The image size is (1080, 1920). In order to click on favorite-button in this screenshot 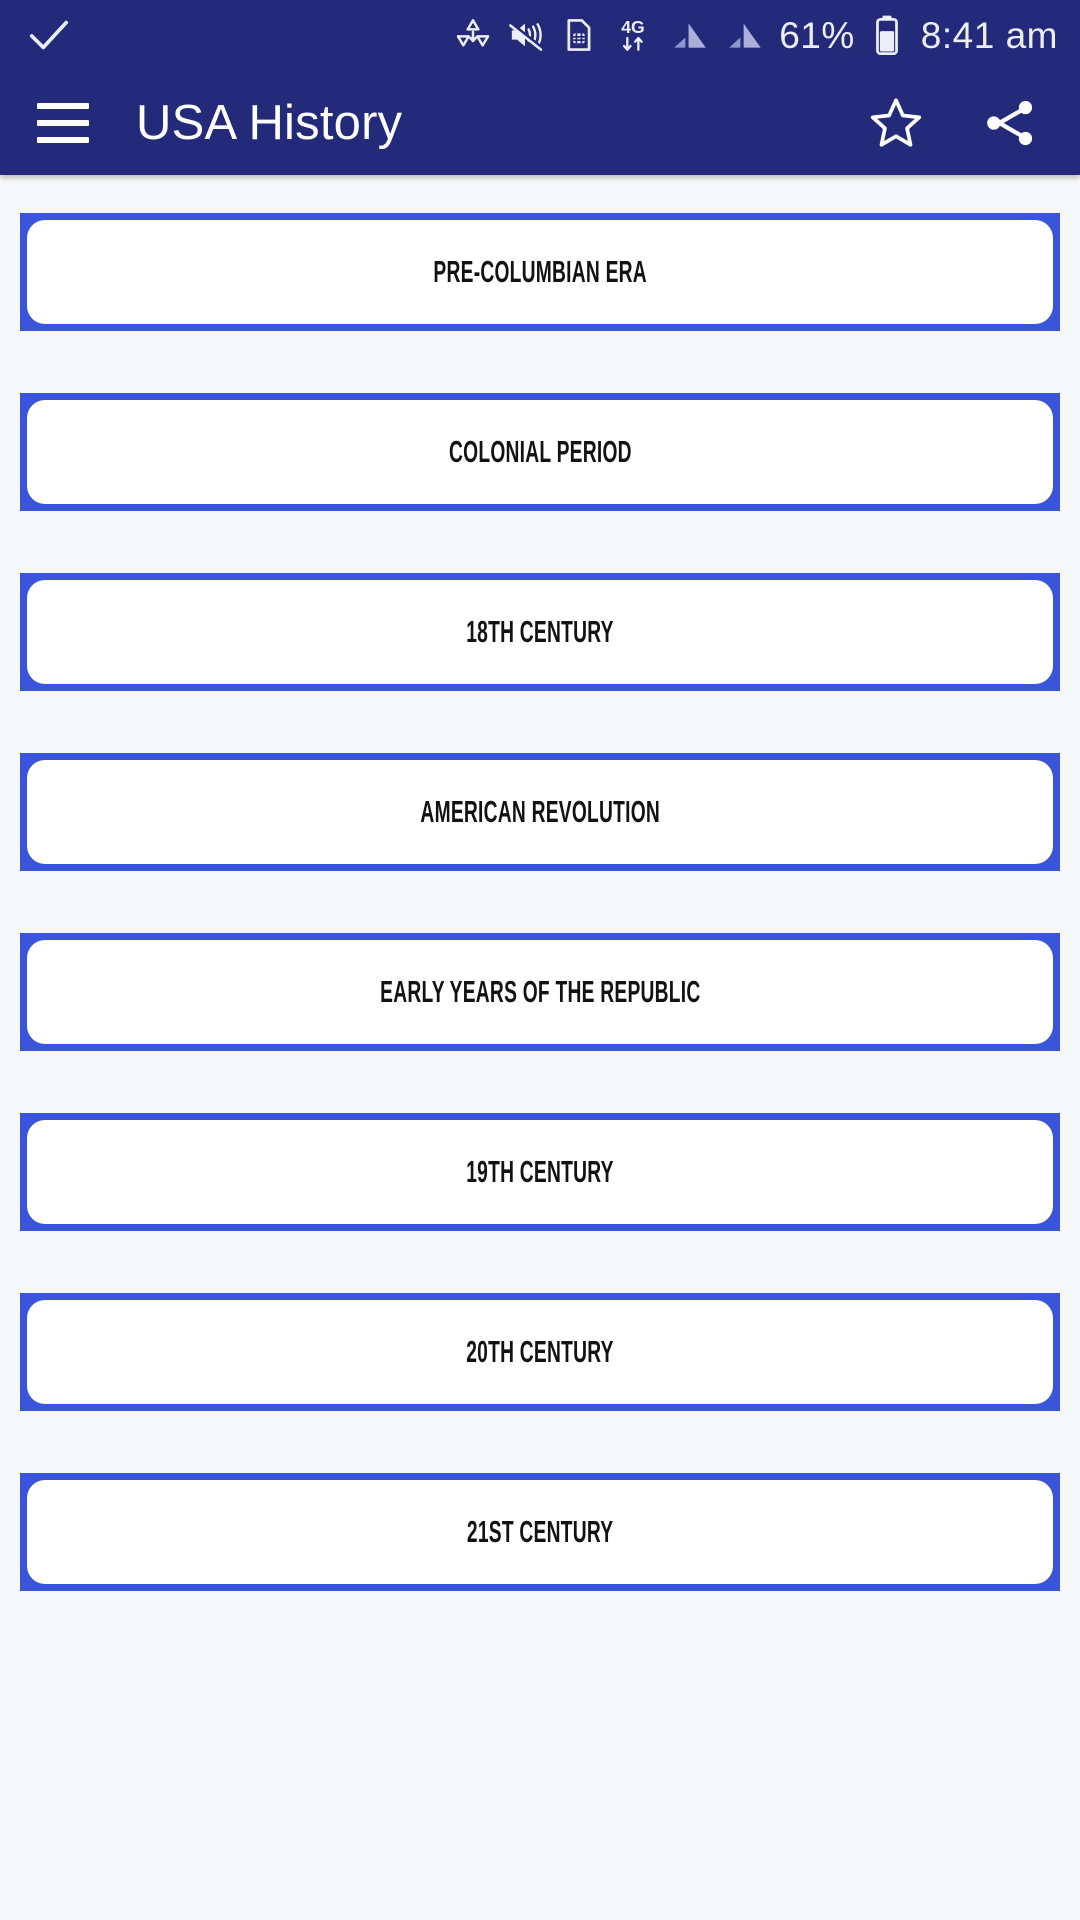, I will do `click(896, 123)`.